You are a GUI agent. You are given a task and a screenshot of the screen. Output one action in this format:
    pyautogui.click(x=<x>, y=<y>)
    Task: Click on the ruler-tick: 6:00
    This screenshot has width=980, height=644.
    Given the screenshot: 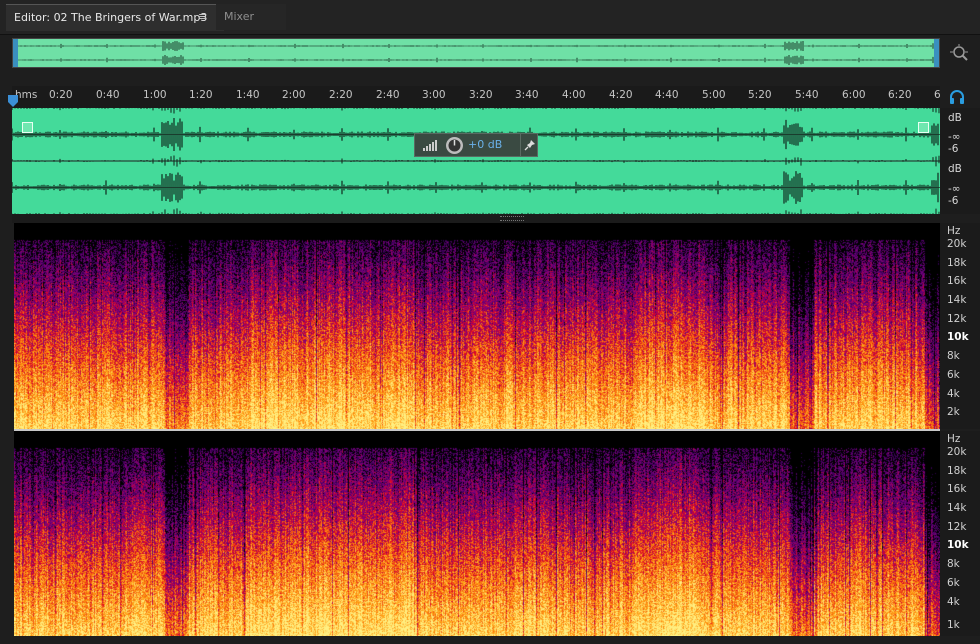 What is the action you would take?
    pyautogui.click(x=854, y=95)
    